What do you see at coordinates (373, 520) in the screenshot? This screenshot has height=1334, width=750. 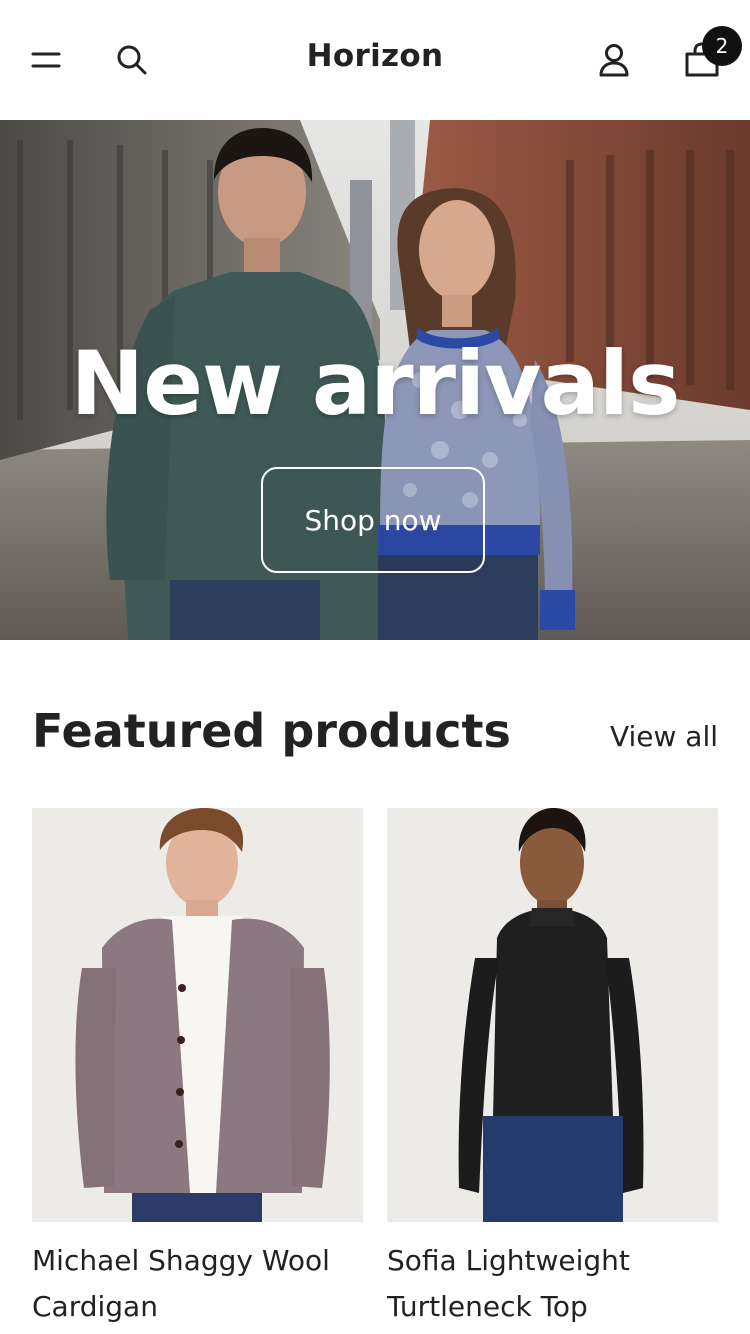 I see `shop-now-button: Shop now` at bounding box center [373, 520].